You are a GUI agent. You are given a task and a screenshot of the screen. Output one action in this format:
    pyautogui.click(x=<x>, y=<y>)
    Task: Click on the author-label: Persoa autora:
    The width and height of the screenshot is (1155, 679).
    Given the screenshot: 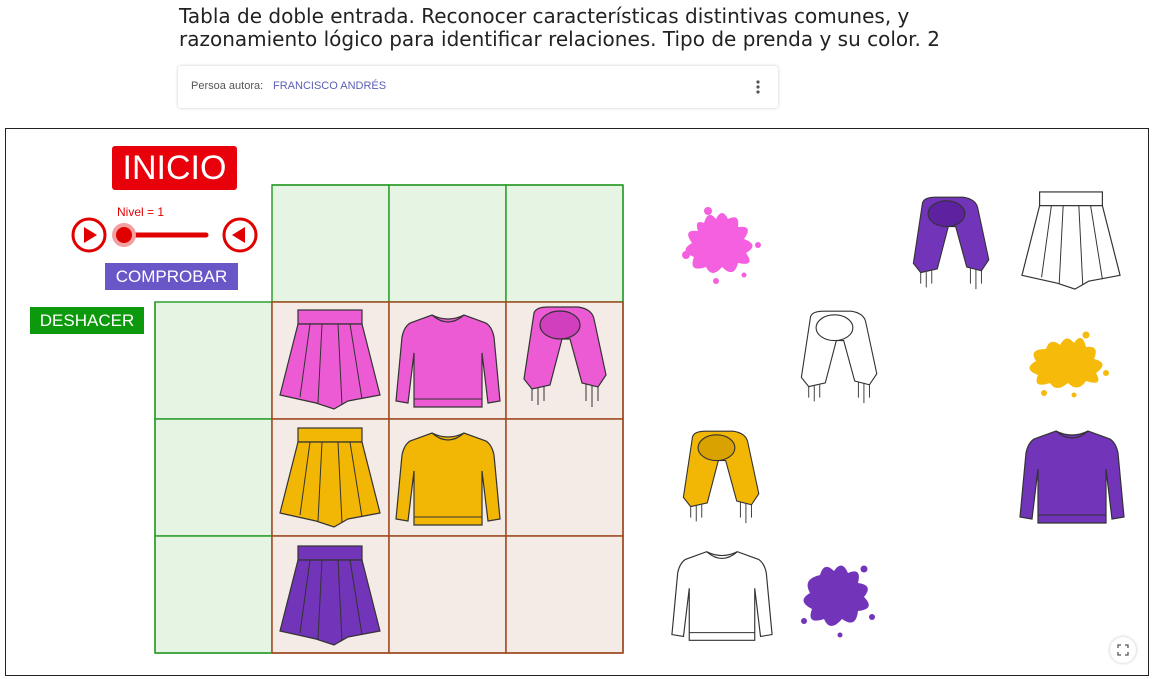 What is the action you would take?
    pyautogui.click(x=227, y=86)
    